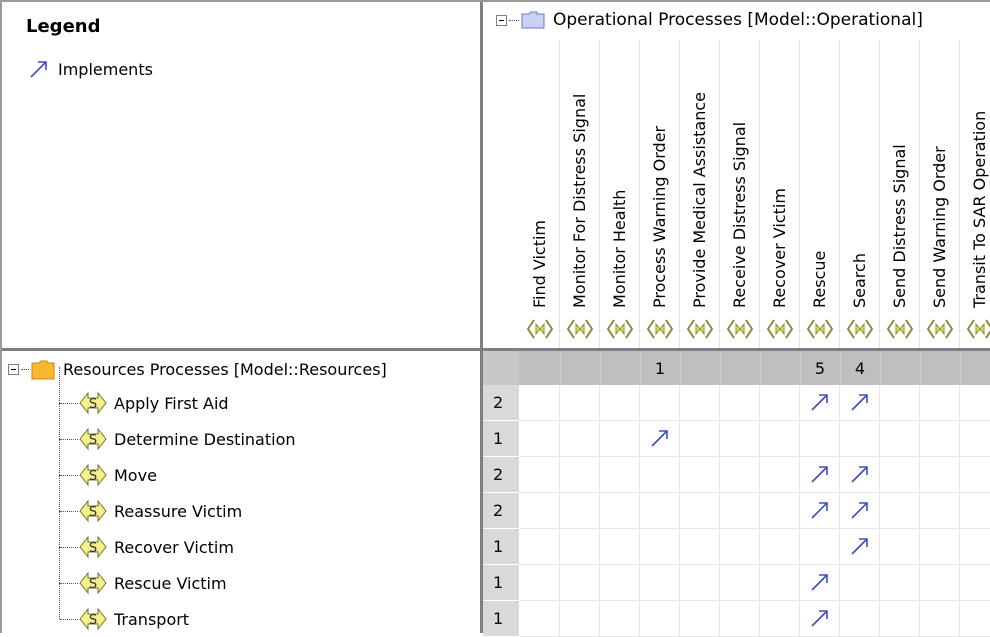 The width and height of the screenshot is (990, 637). What do you see at coordinates (160, 511) in the screenshot?
I see `row-item: S Reassure Victim` at bounding box center [160, 511].